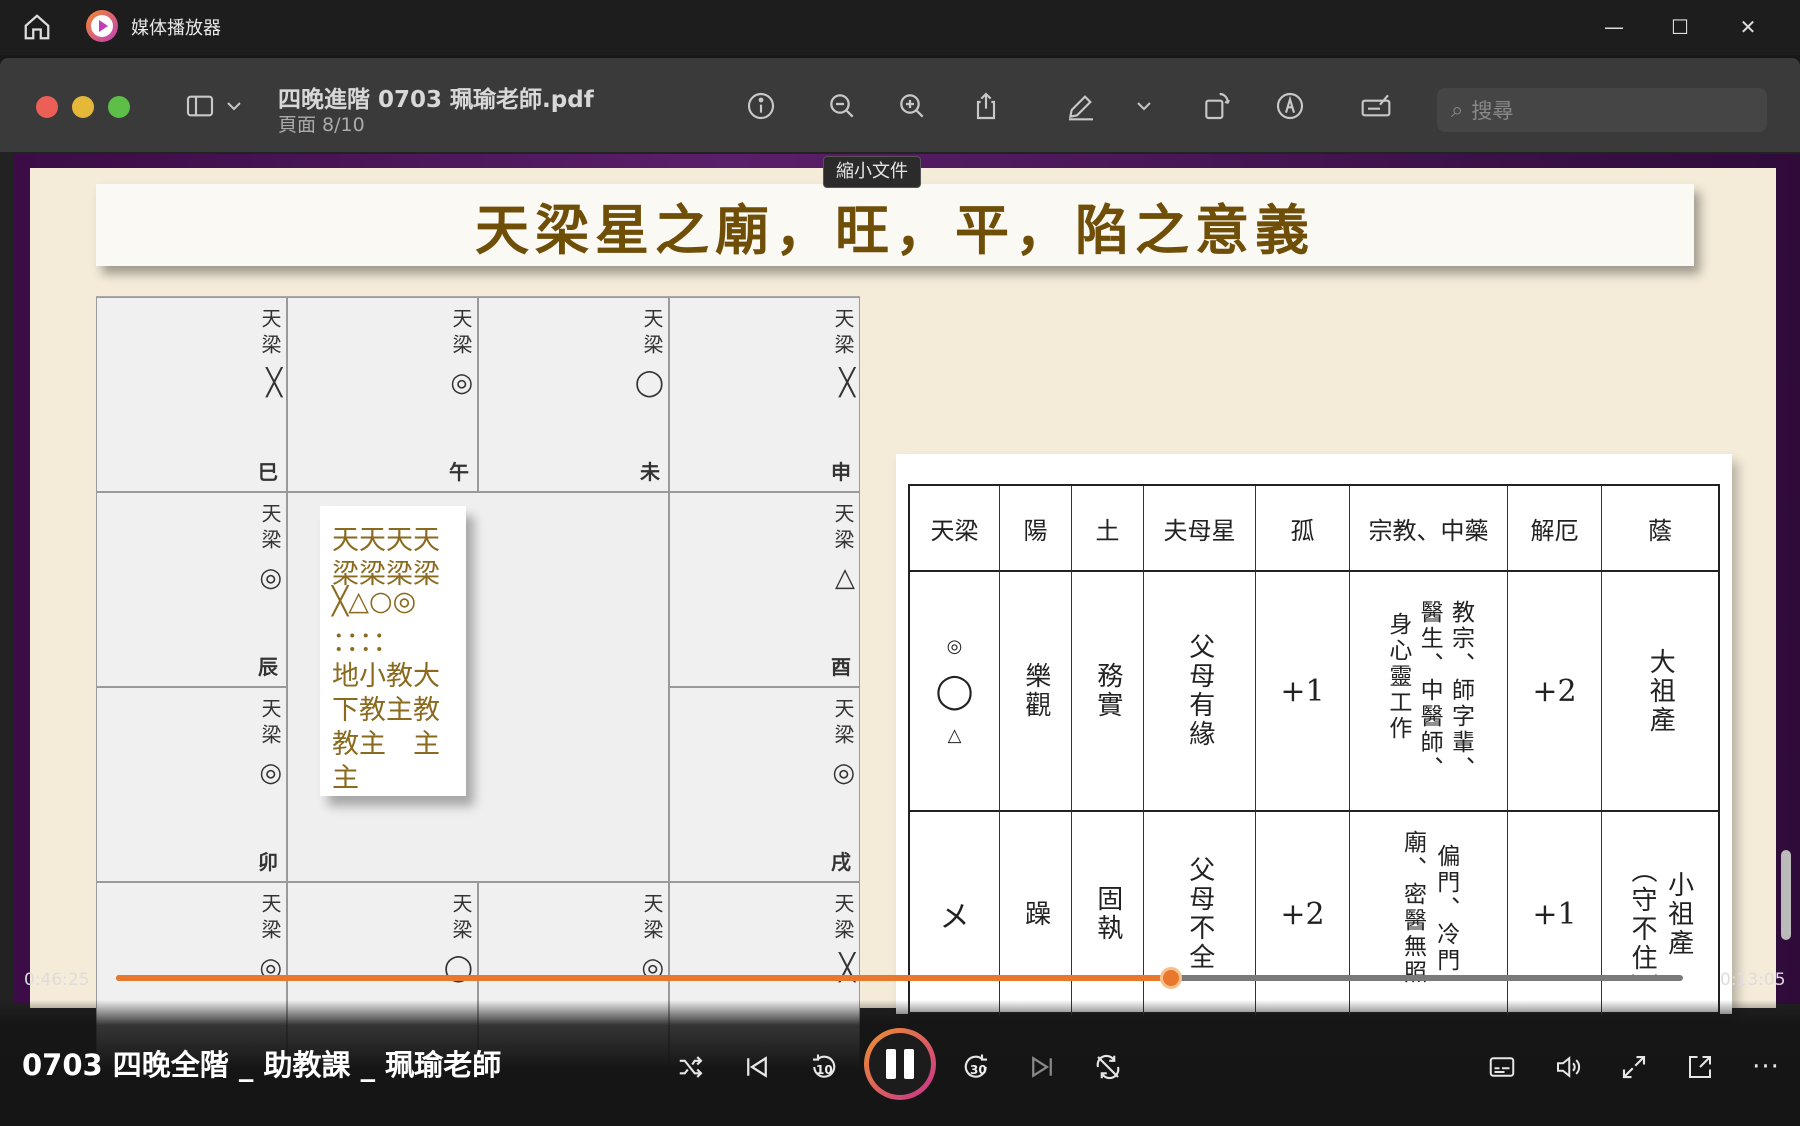 This screenshot has width=1800, height=1126. I want to click on table-cell-text: 偏門、冷門, so click(1445, 909).